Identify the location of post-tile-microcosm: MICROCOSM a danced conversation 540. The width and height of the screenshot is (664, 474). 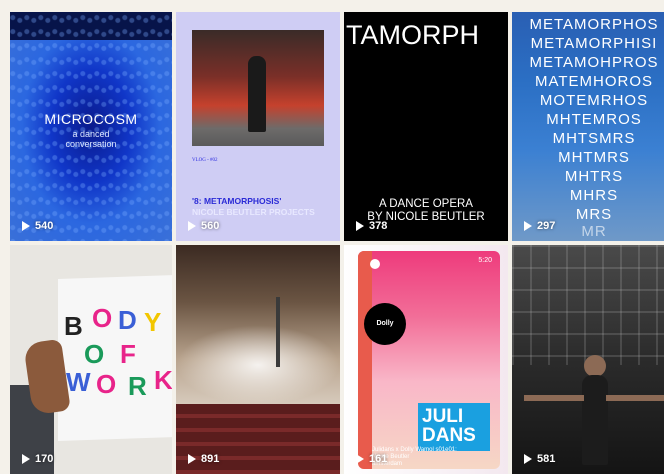
(91, 126).